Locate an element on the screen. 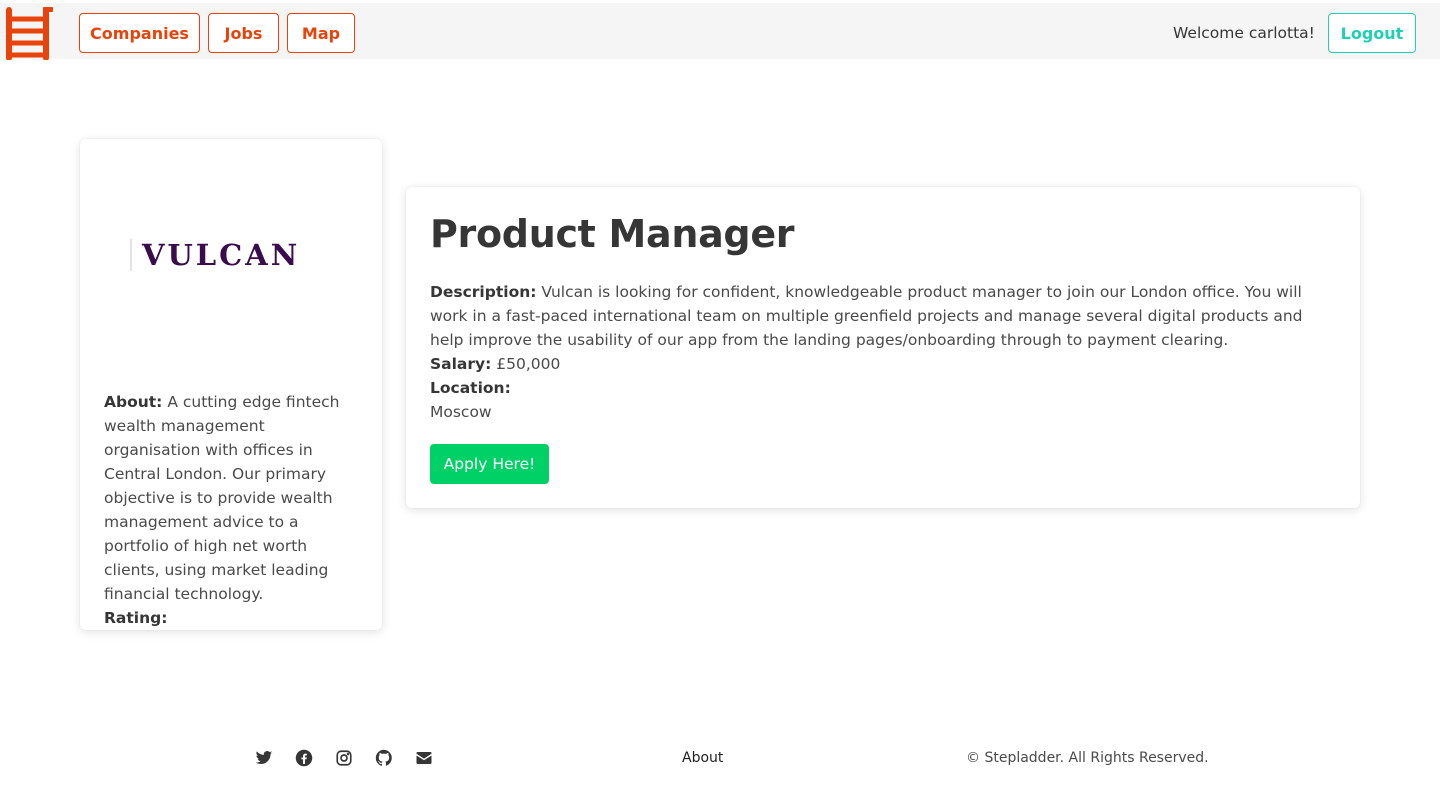 This screenshot has height=802, width=1440. logout-button: Logout is located at coordinates (1372, 33).